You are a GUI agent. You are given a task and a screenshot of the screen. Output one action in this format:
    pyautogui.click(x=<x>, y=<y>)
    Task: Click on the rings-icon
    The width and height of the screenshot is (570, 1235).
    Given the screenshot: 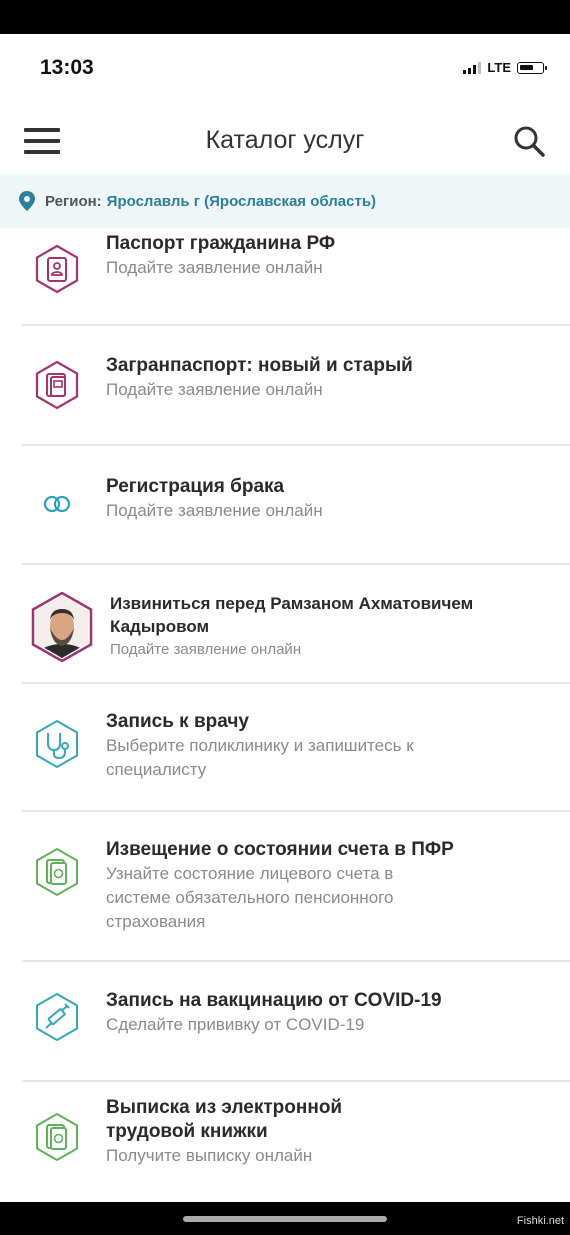 What is the action you would take?
    pyautogui.click(x=57, y=504)
    